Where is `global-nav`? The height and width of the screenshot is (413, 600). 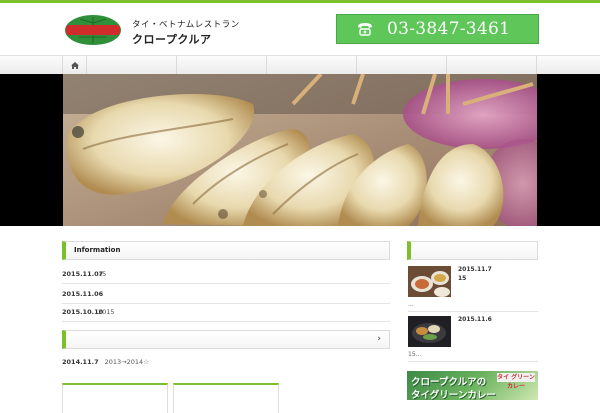
global-nav is located at coordinates (300, 65).